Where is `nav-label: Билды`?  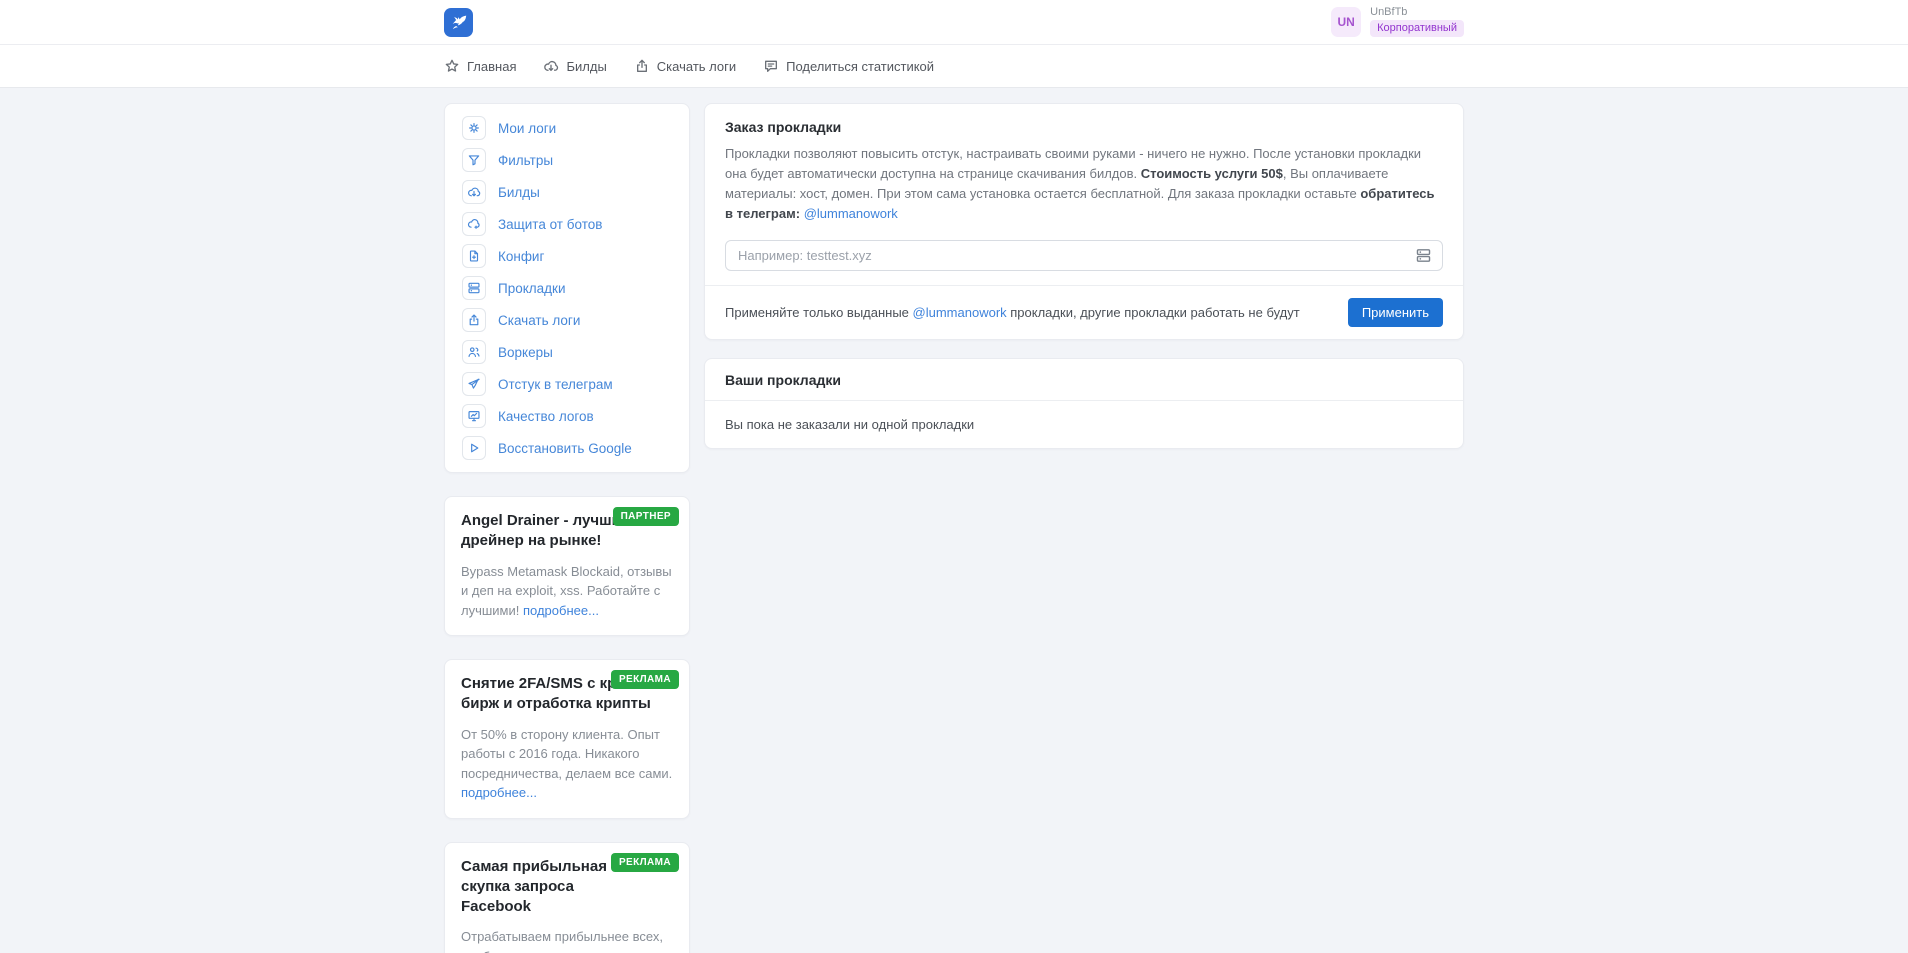 nav-label: Билды is located at coordinates (586, 66).